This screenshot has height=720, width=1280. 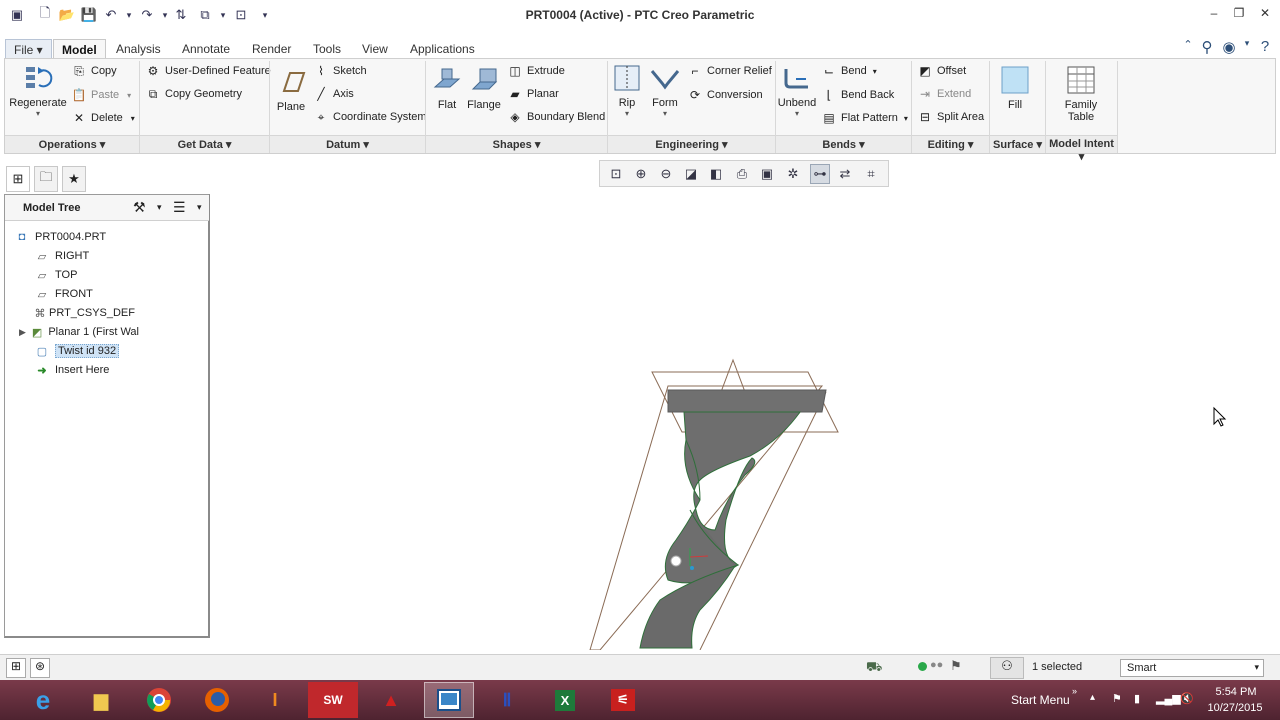 I want to click on saved-orientations-icon: ⎙, so click(x=742, y=174).